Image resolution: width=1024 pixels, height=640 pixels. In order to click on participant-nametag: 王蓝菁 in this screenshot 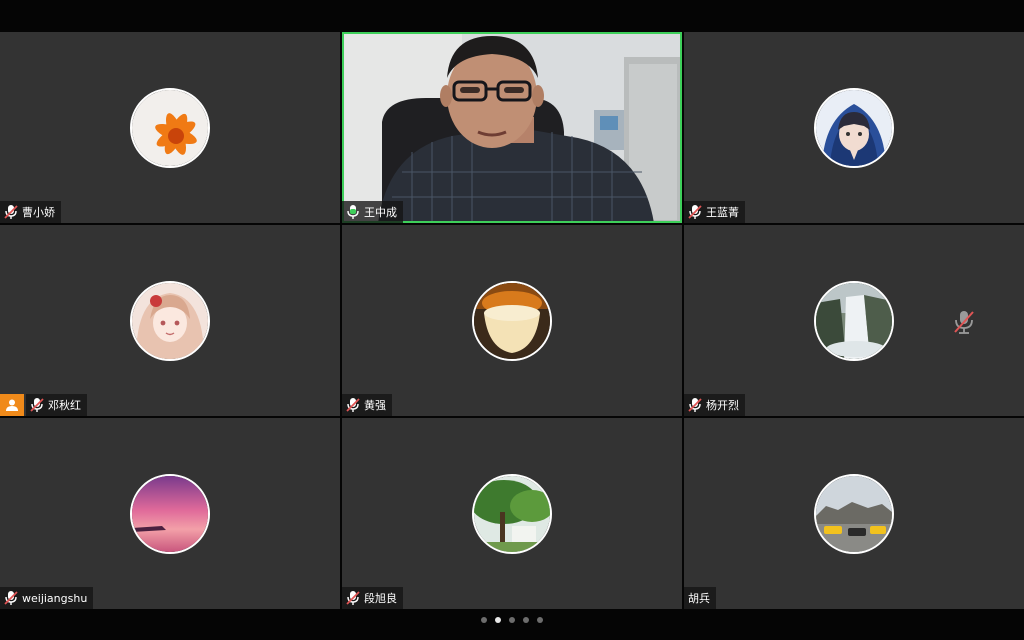, I will do `click(714, 212)`.